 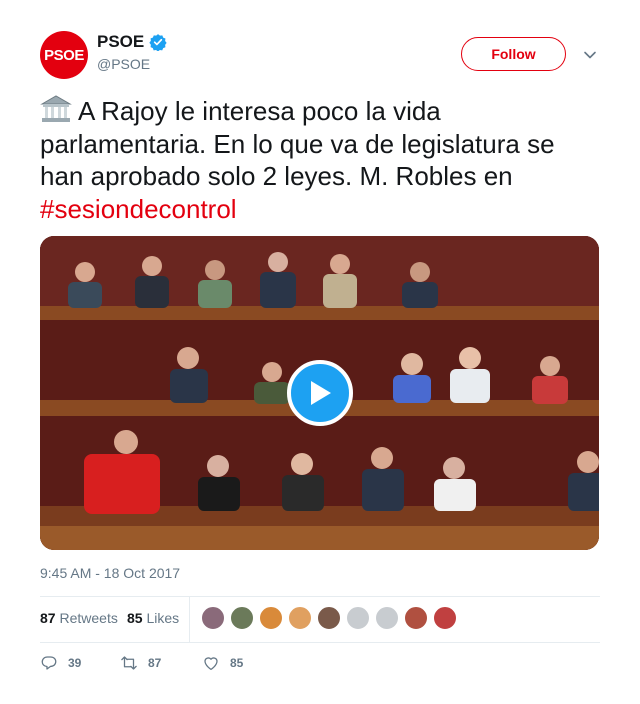 I want to click on likes-stat: 85 Likes, so click(x=153, y=618).